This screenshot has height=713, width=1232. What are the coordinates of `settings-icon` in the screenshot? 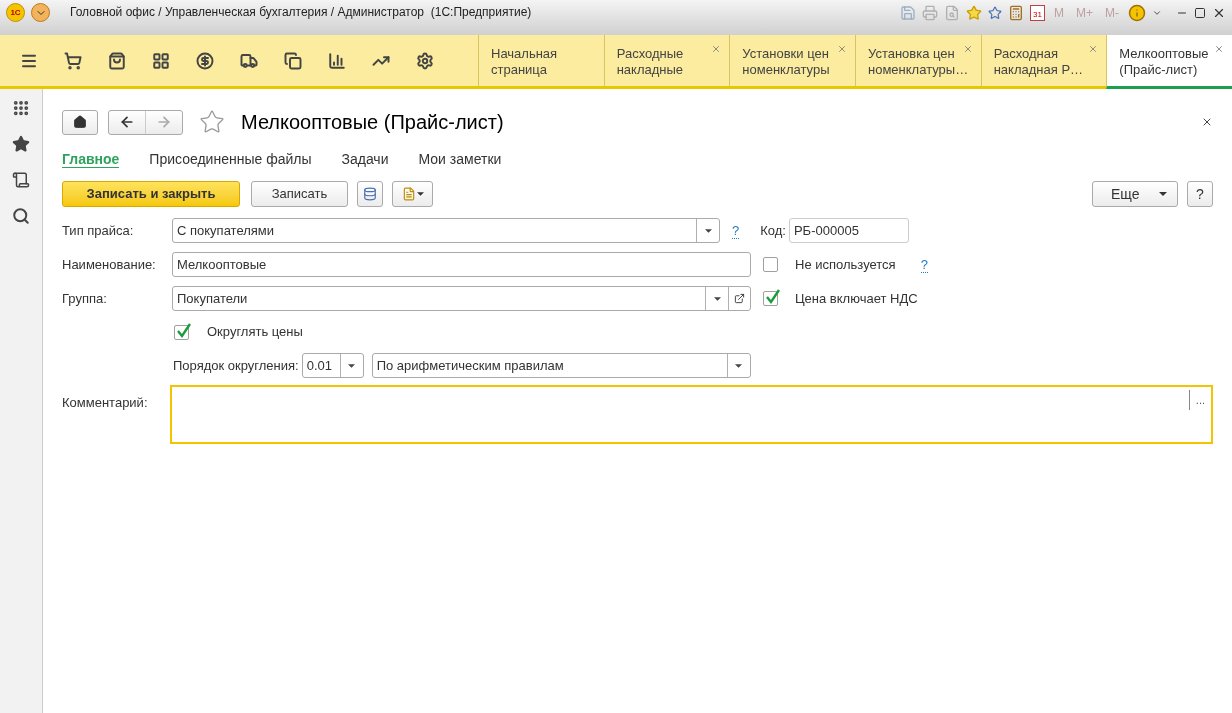 It's located at (425, 60).